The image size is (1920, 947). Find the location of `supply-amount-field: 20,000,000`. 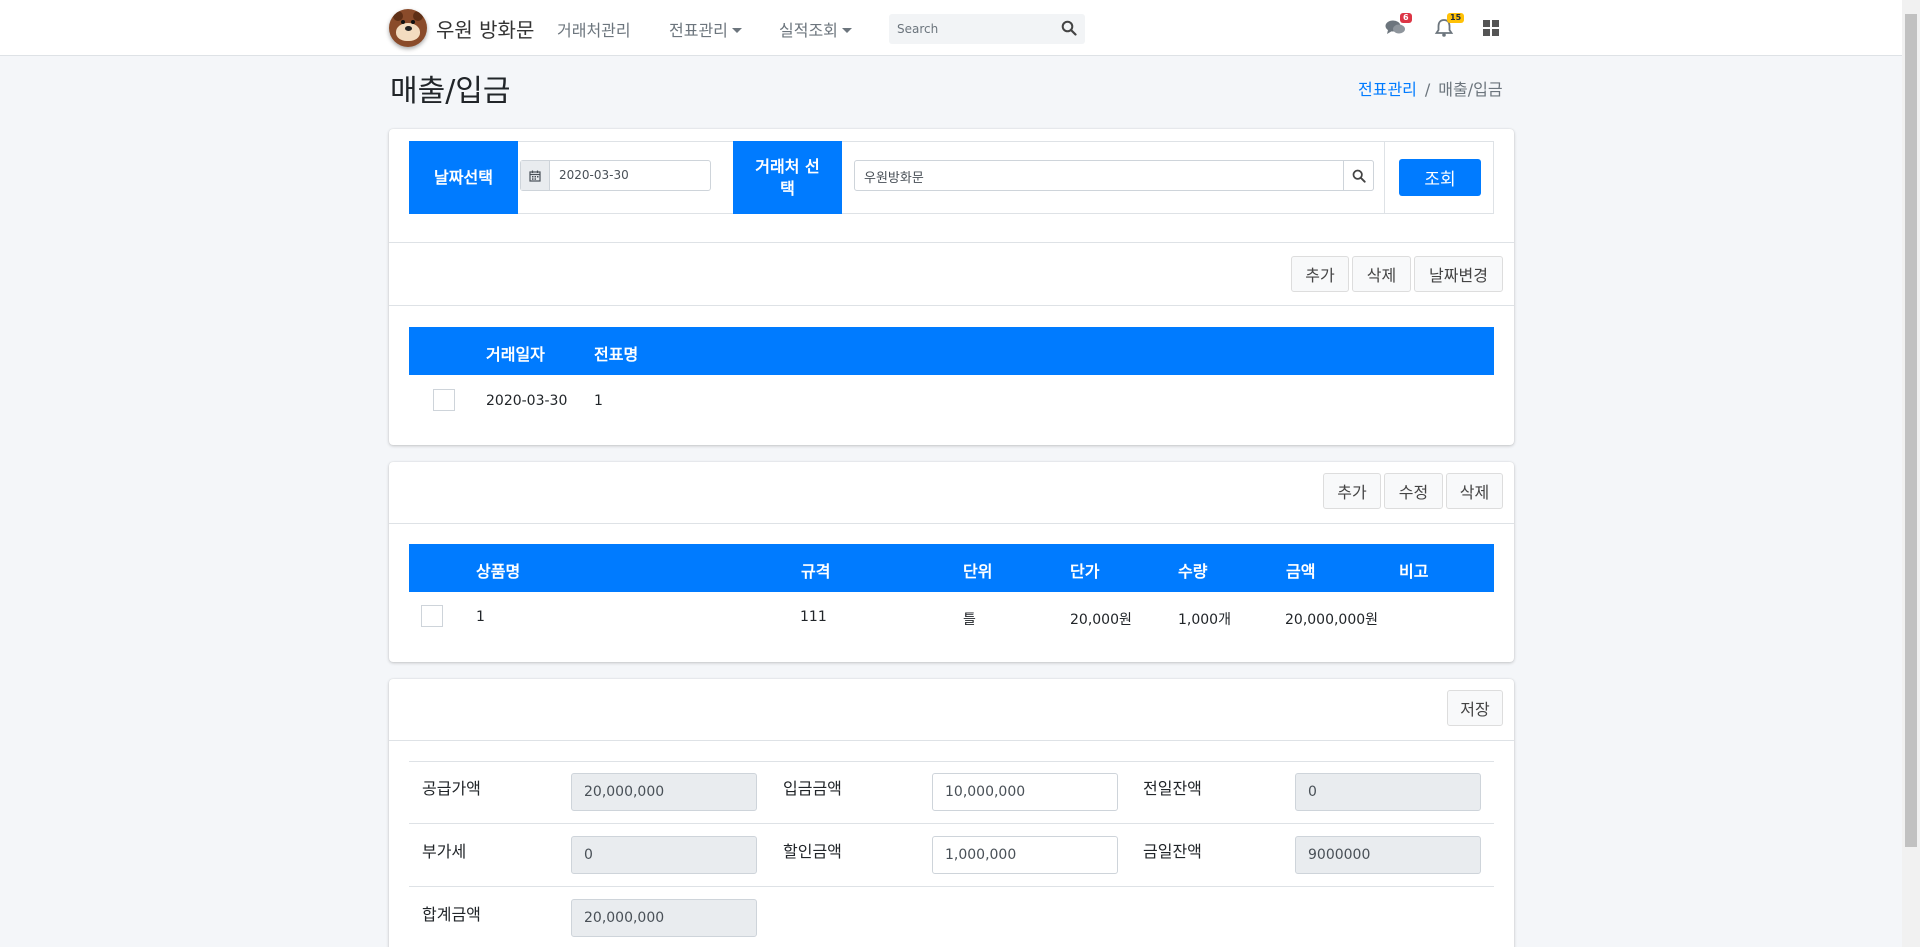

supply-amount-field: 20,000,000 is located at coordinates (664, 792).